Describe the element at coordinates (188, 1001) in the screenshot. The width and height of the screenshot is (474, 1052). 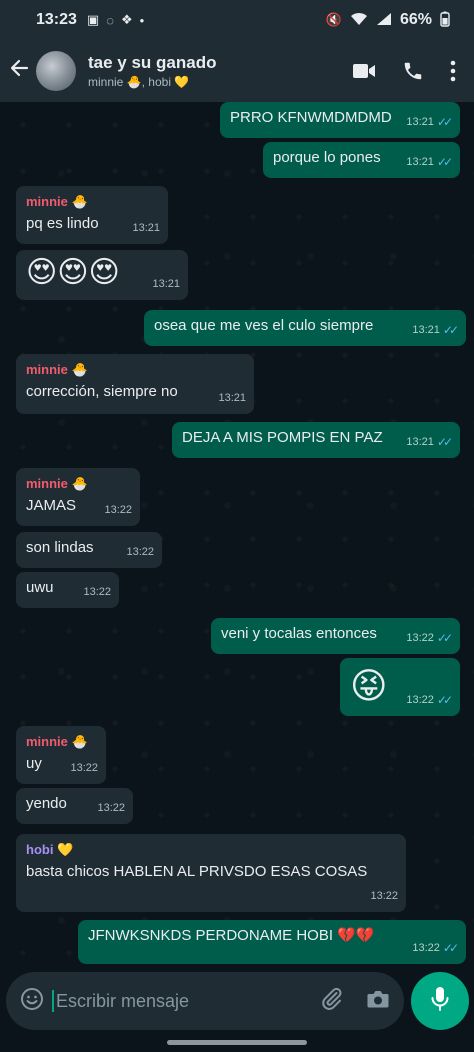
I see `message-input: Escribir mensaje` at that location.